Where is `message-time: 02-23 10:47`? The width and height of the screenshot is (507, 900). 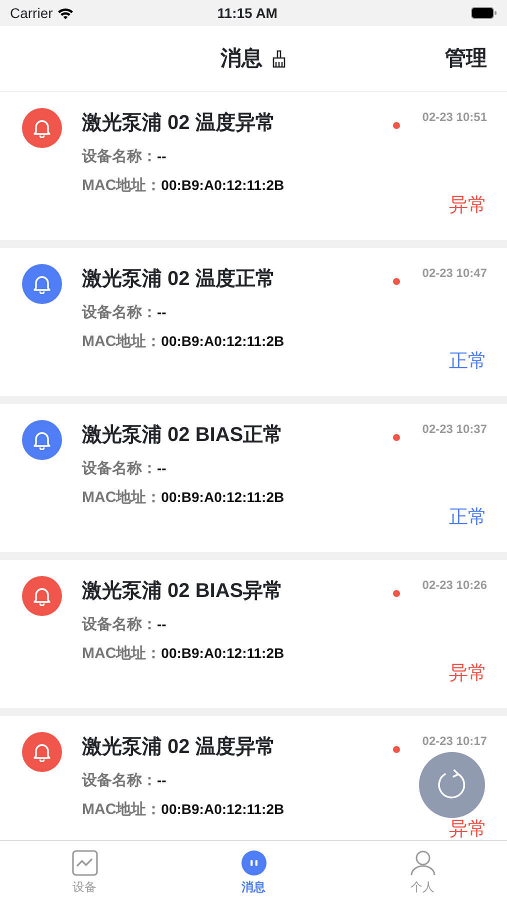 message-time: 02-23 10:47 is located at coordinates (454, 273).